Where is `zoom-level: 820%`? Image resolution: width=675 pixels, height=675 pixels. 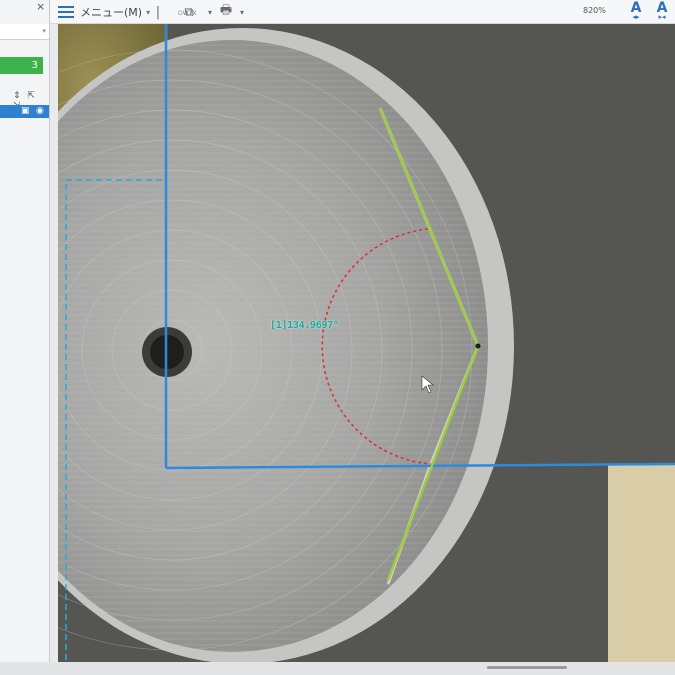 zoom-level: 820% is located at coordinates (594, 10).